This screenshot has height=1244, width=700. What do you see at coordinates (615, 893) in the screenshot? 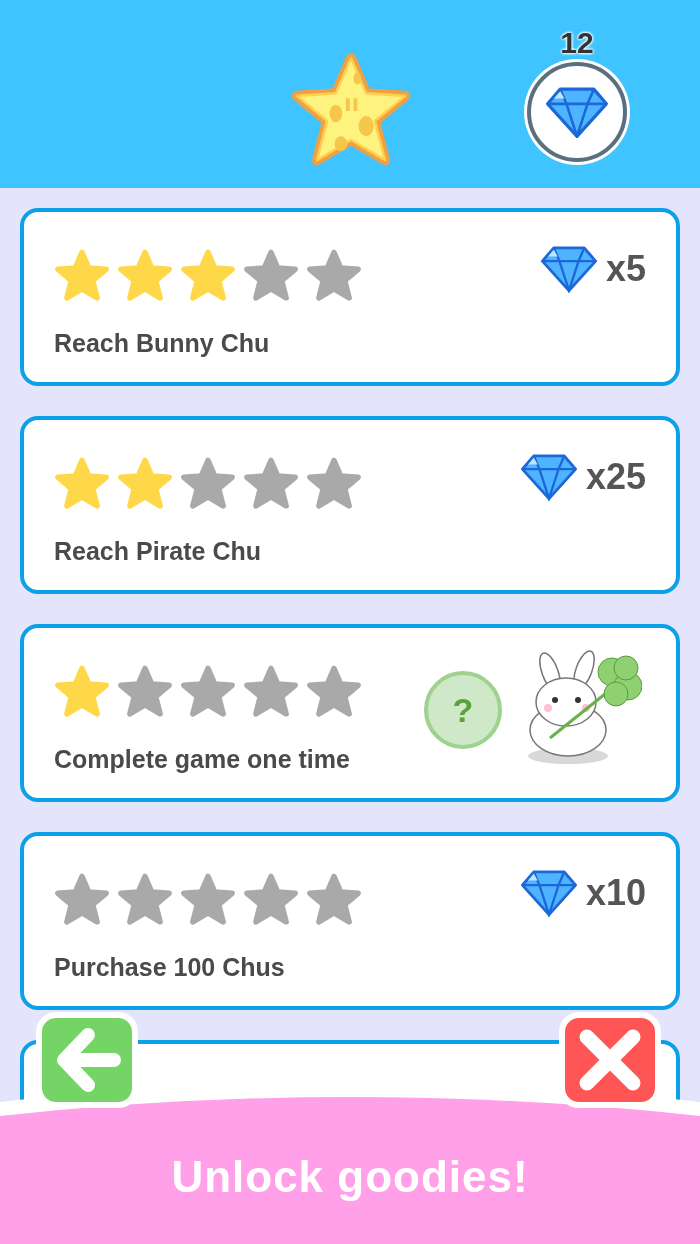
I see `reward-amount: x10` at bounding box center [615, 893].